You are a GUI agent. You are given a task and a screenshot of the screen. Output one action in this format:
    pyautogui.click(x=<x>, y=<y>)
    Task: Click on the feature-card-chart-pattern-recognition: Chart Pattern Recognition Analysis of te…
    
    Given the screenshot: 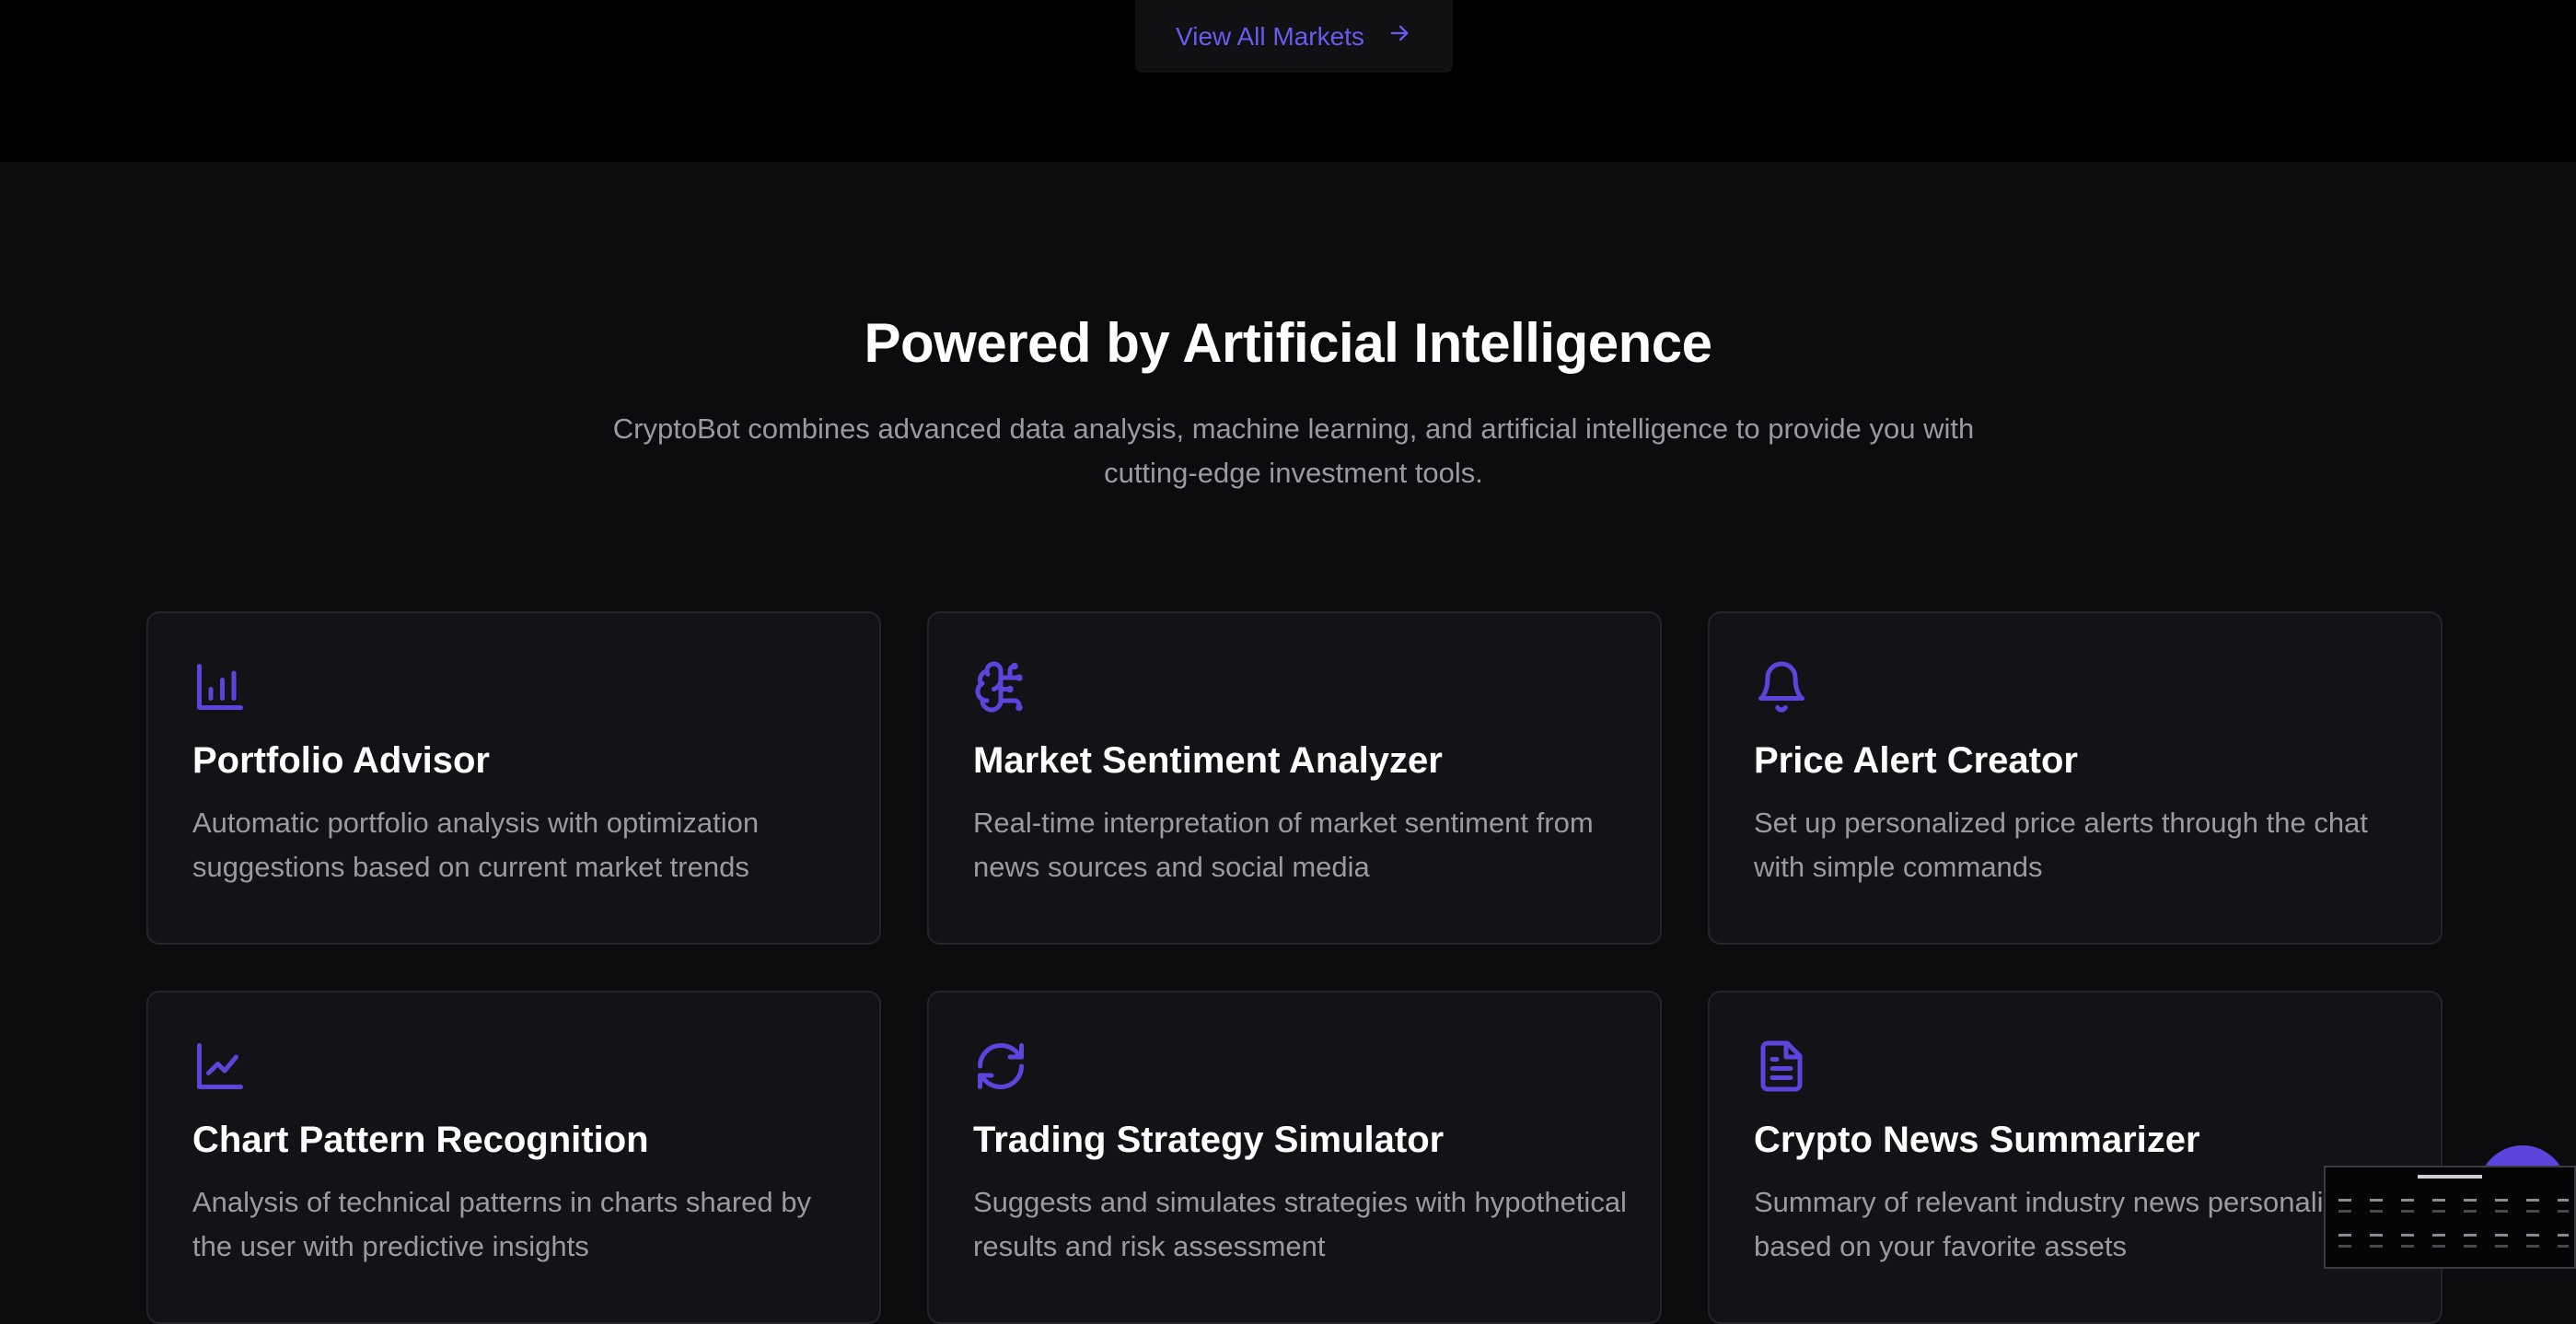 What is the action you would take?
    pyautogui.click(x=513, y=1157)
    